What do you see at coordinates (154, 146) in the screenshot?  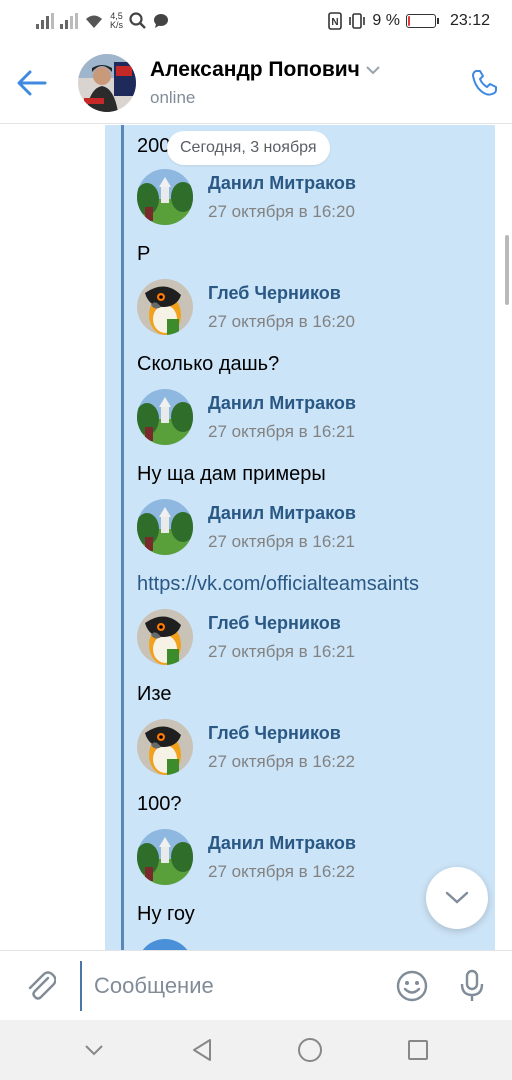 I see `message-text: 200` at bounding box center [154, 146].